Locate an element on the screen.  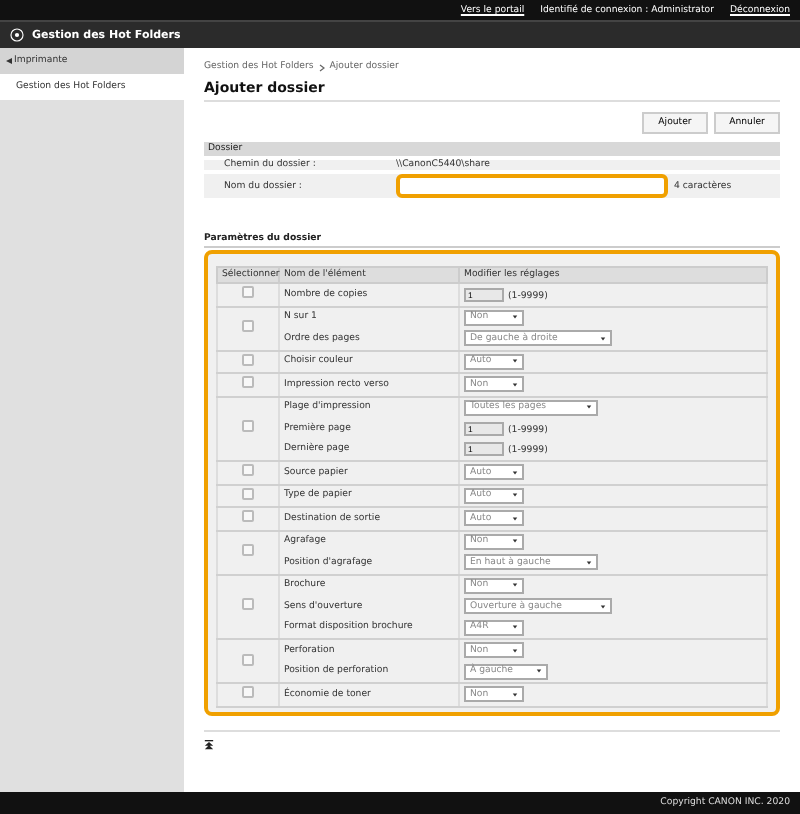
scroll-top-icon is located at coordinates (209, 744).